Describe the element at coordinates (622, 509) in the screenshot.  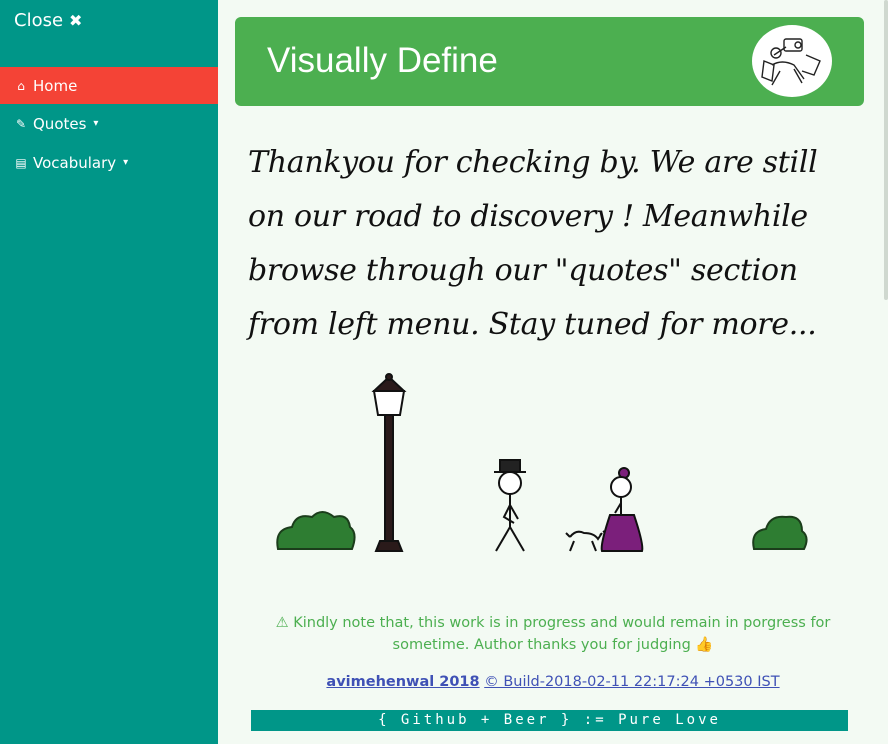
I see `stick-woman` at that location.